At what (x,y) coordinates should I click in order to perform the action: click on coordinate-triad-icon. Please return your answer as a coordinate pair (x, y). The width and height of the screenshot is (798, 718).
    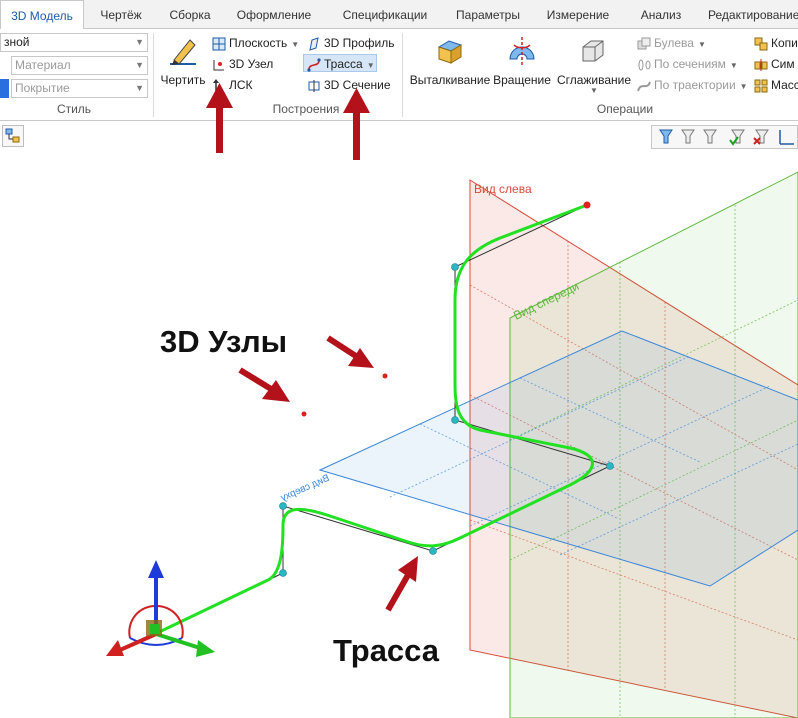
    Looking at the image, I should click on (160, 608).